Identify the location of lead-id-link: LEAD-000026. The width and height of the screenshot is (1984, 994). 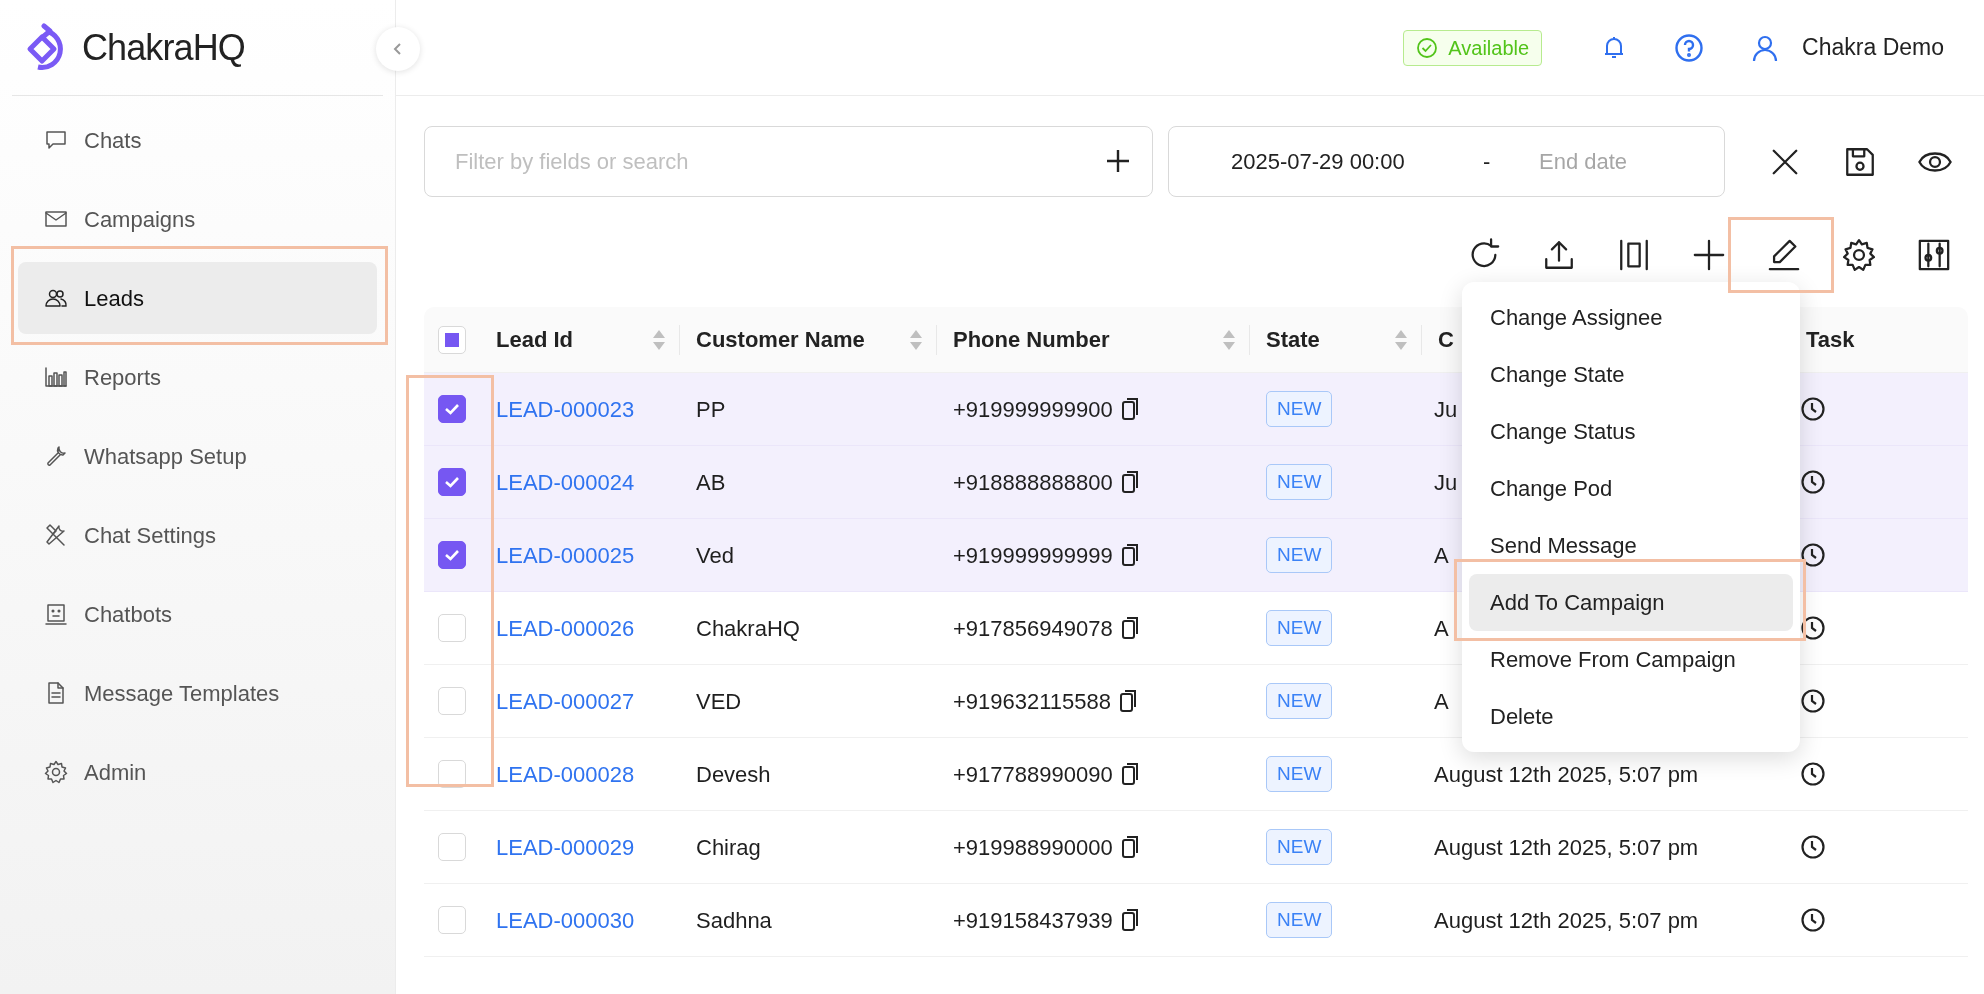
(565, 628).